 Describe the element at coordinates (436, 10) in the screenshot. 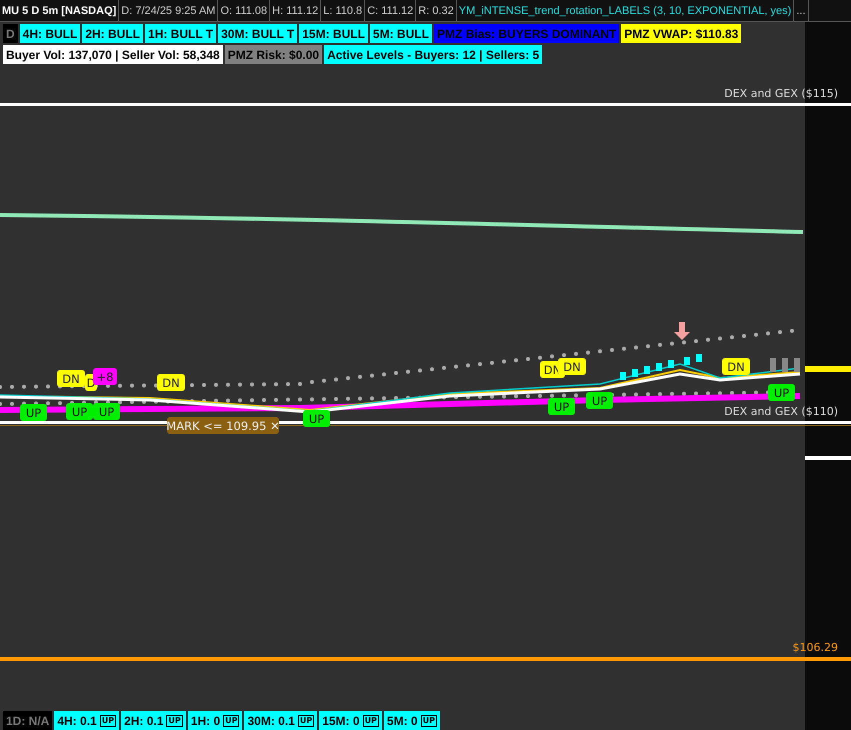

I see `quote-field: R: 0.32` at that location.